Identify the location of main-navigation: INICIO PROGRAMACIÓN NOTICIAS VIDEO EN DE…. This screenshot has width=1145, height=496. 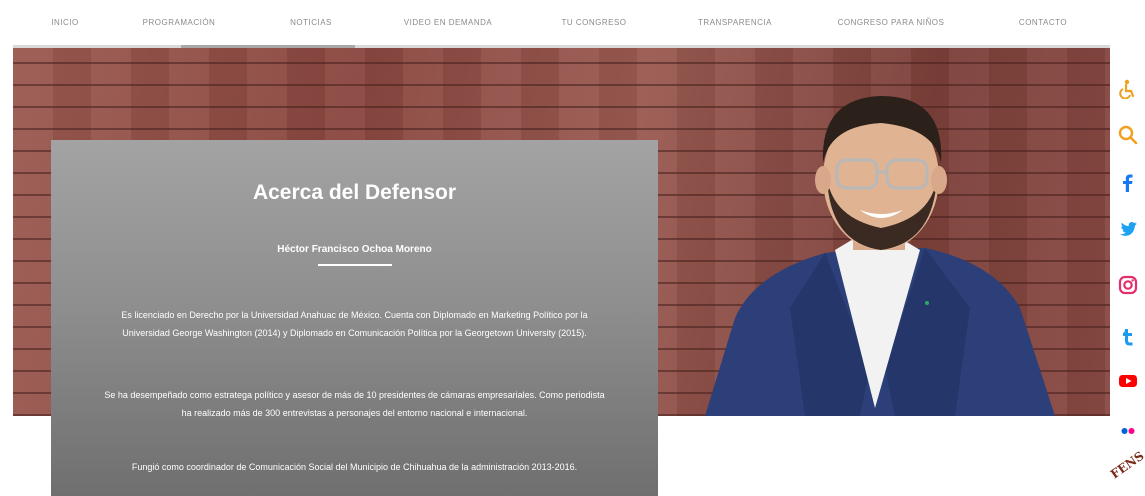
(561, 24).